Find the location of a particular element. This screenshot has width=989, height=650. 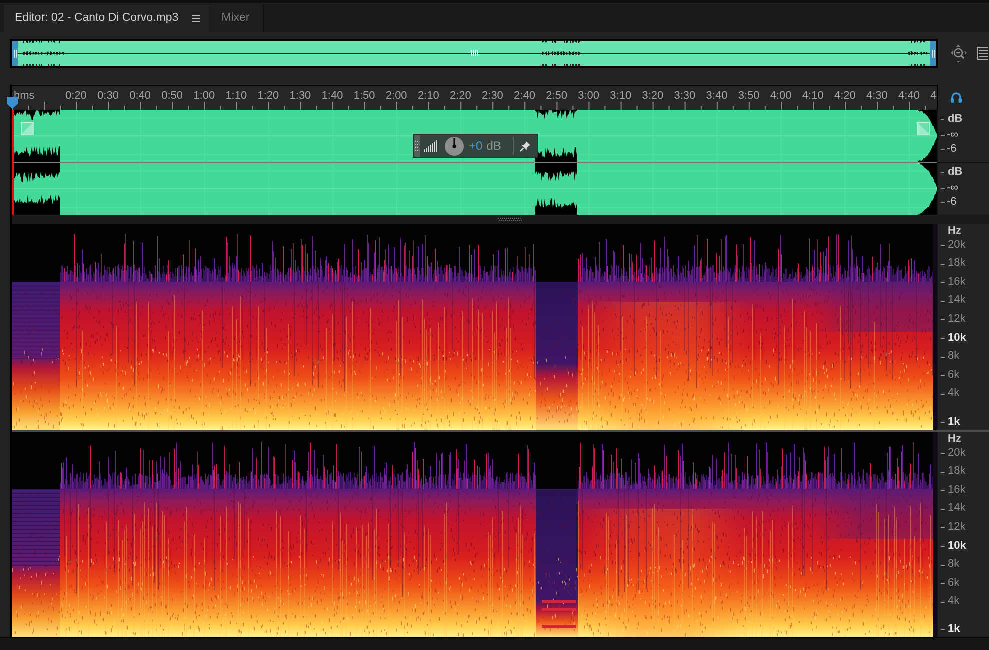

time-label: 3:30 is located at coordinates (685, 96).